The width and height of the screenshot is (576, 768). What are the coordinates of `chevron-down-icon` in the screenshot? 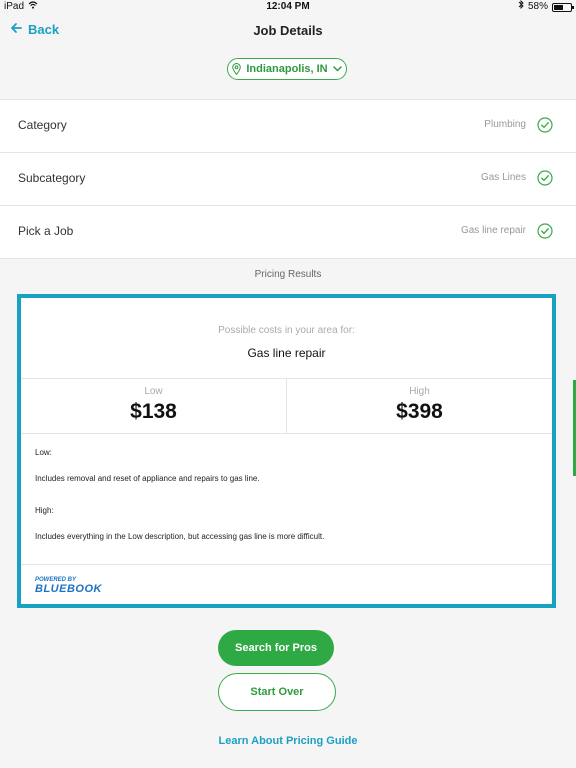 It's located at (337, 69).